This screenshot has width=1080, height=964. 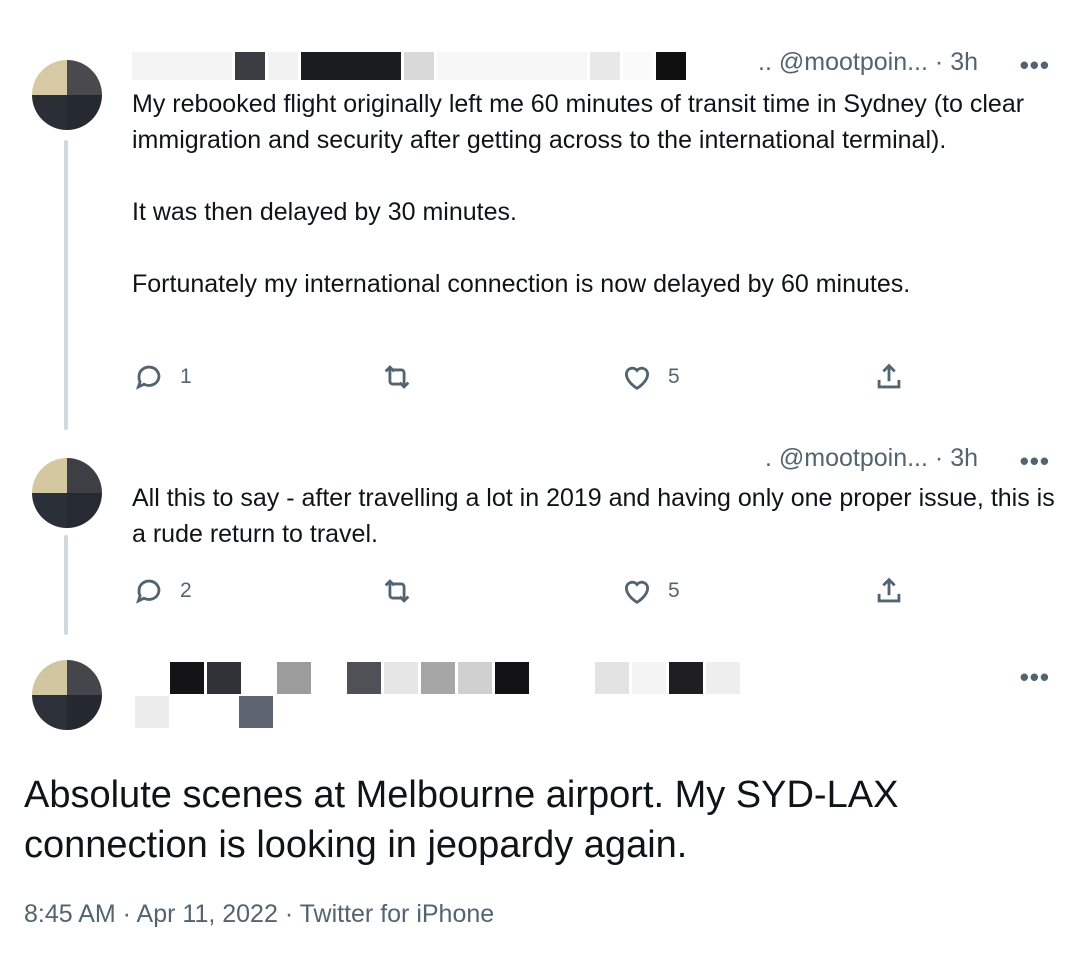 I want to click on tweet-actions: 2 5, so click(x=527, y=594).